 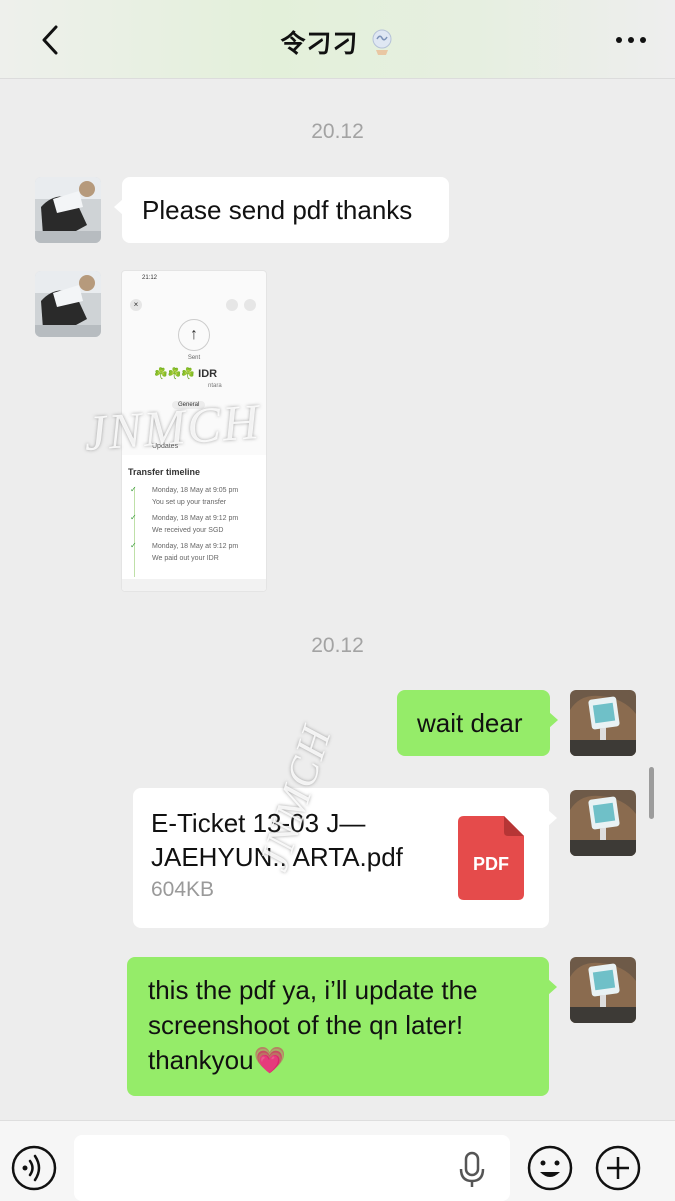 What do you see at coordinates (164, 472) in the screenshot?
I see `thumb-timeline-title: Transfer timeline` at bounding box center [164, 472].